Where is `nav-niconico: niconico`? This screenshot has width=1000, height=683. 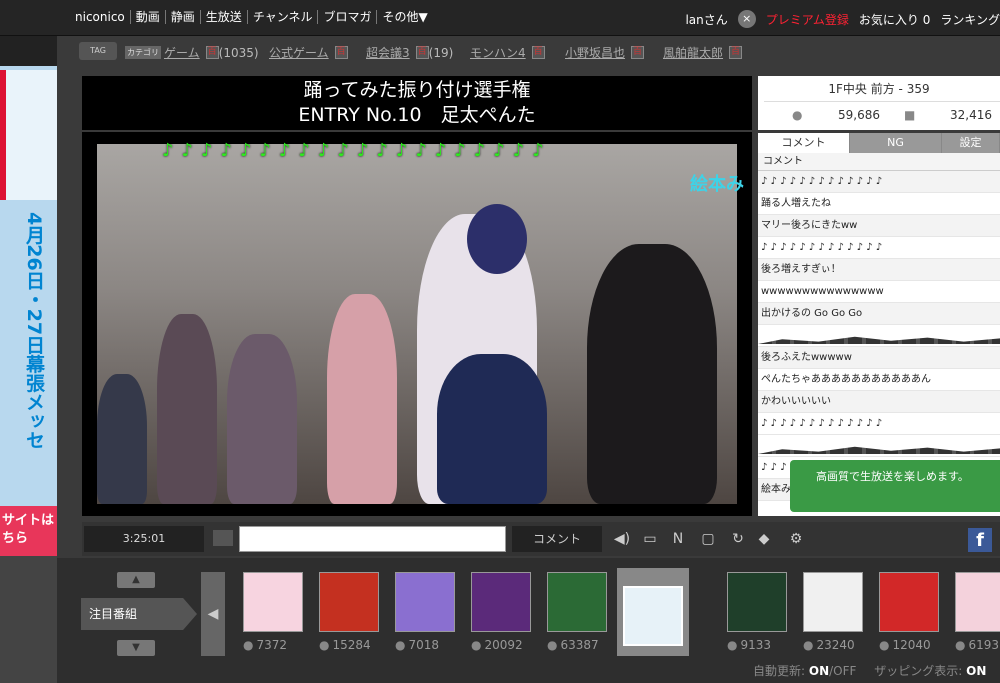
nav-niconico: niconico is located at coordinates (100, 17).